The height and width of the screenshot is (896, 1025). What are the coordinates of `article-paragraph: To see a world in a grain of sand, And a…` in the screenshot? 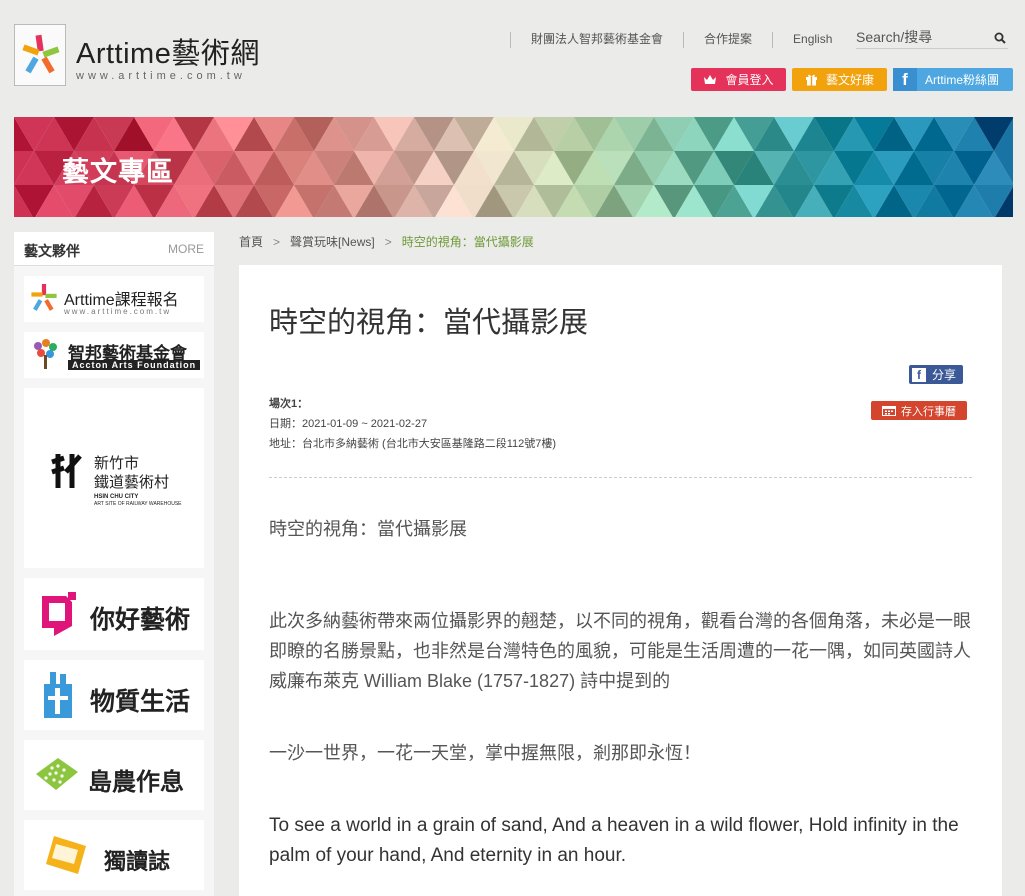 It's located at (614, 840).